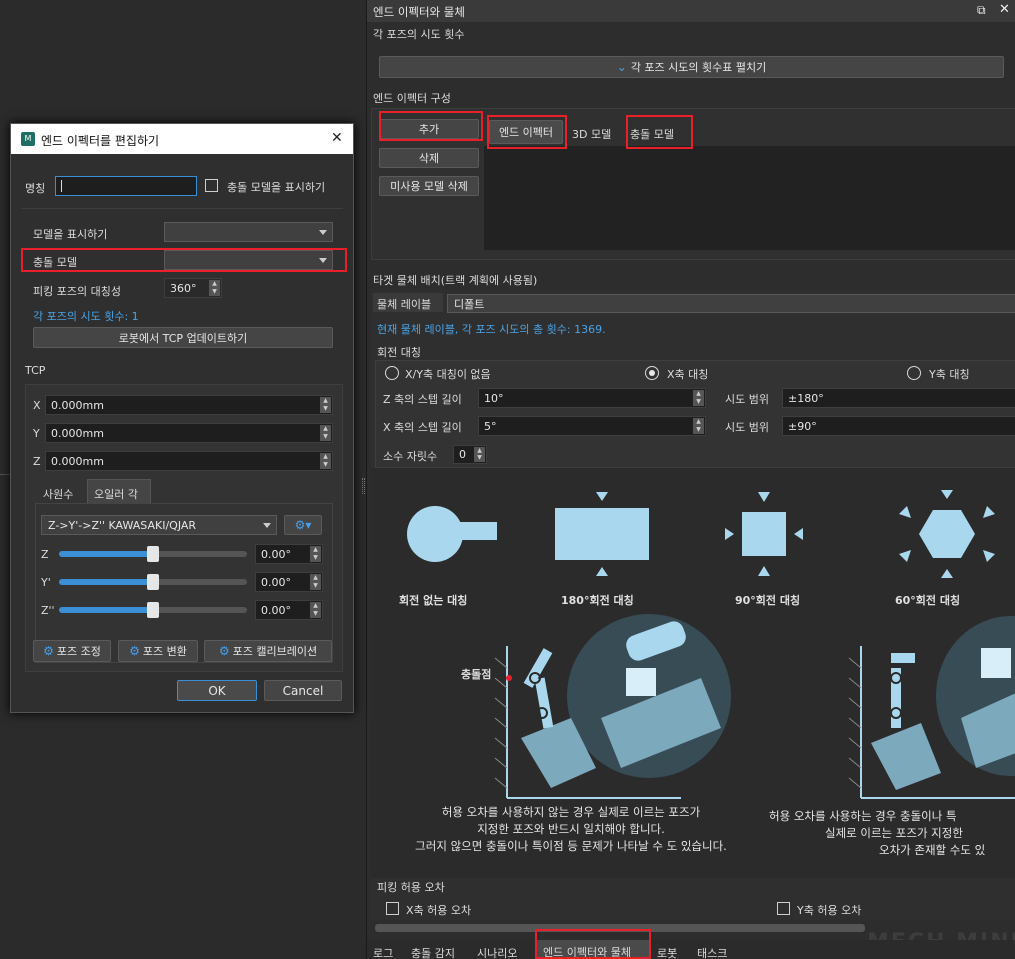 The image size is (1015, 959). What do you see at coordinates (211, 185) in the screenshot?
I see `show-collision-checkbox` at bounding box center [211, 185].